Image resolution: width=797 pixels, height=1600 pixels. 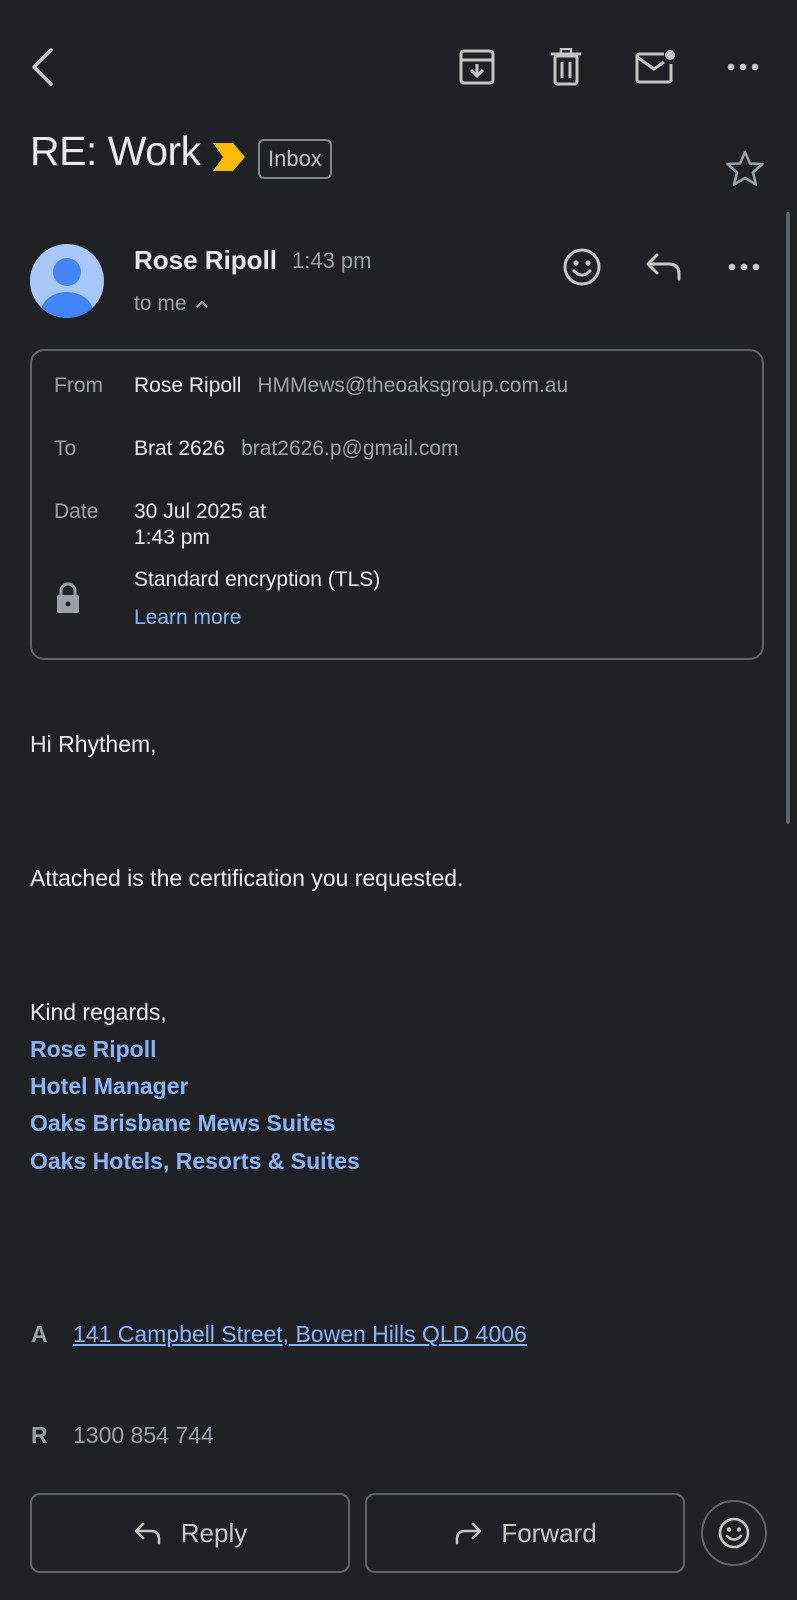 I want to click on back-arrow-icon, so click(x=42, y=67).